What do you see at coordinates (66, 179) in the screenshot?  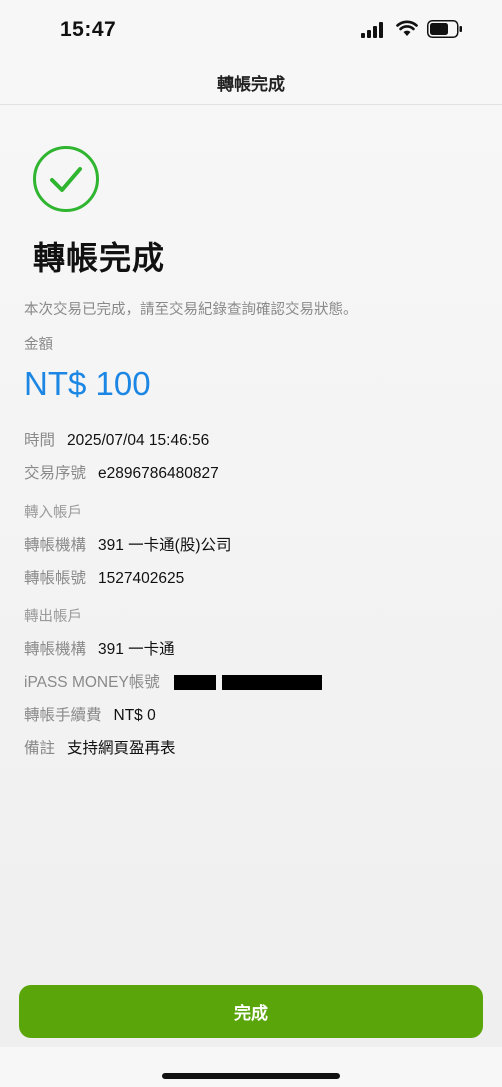 I see `check-circle-icon` at bounding box center [66, 179].